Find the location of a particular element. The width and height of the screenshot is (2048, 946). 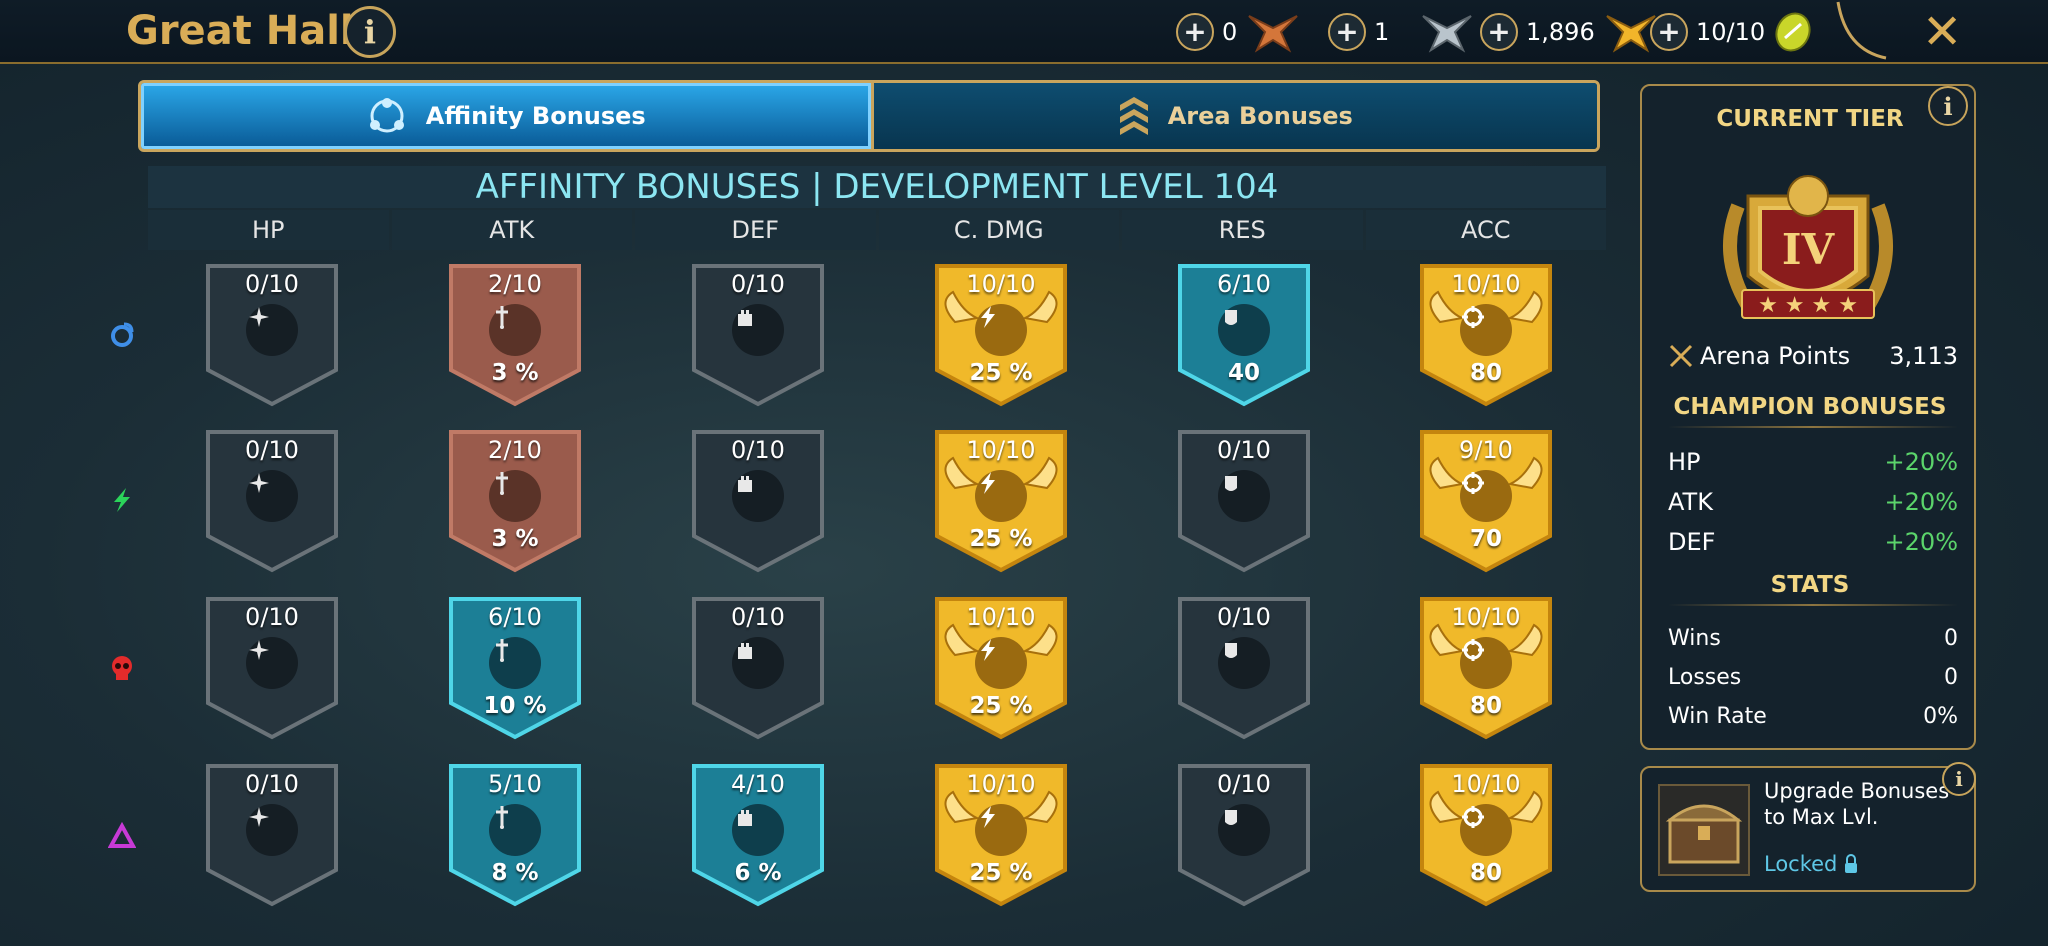

bonus-shield: 6/10 10 % is located at coordinates (515, 668).